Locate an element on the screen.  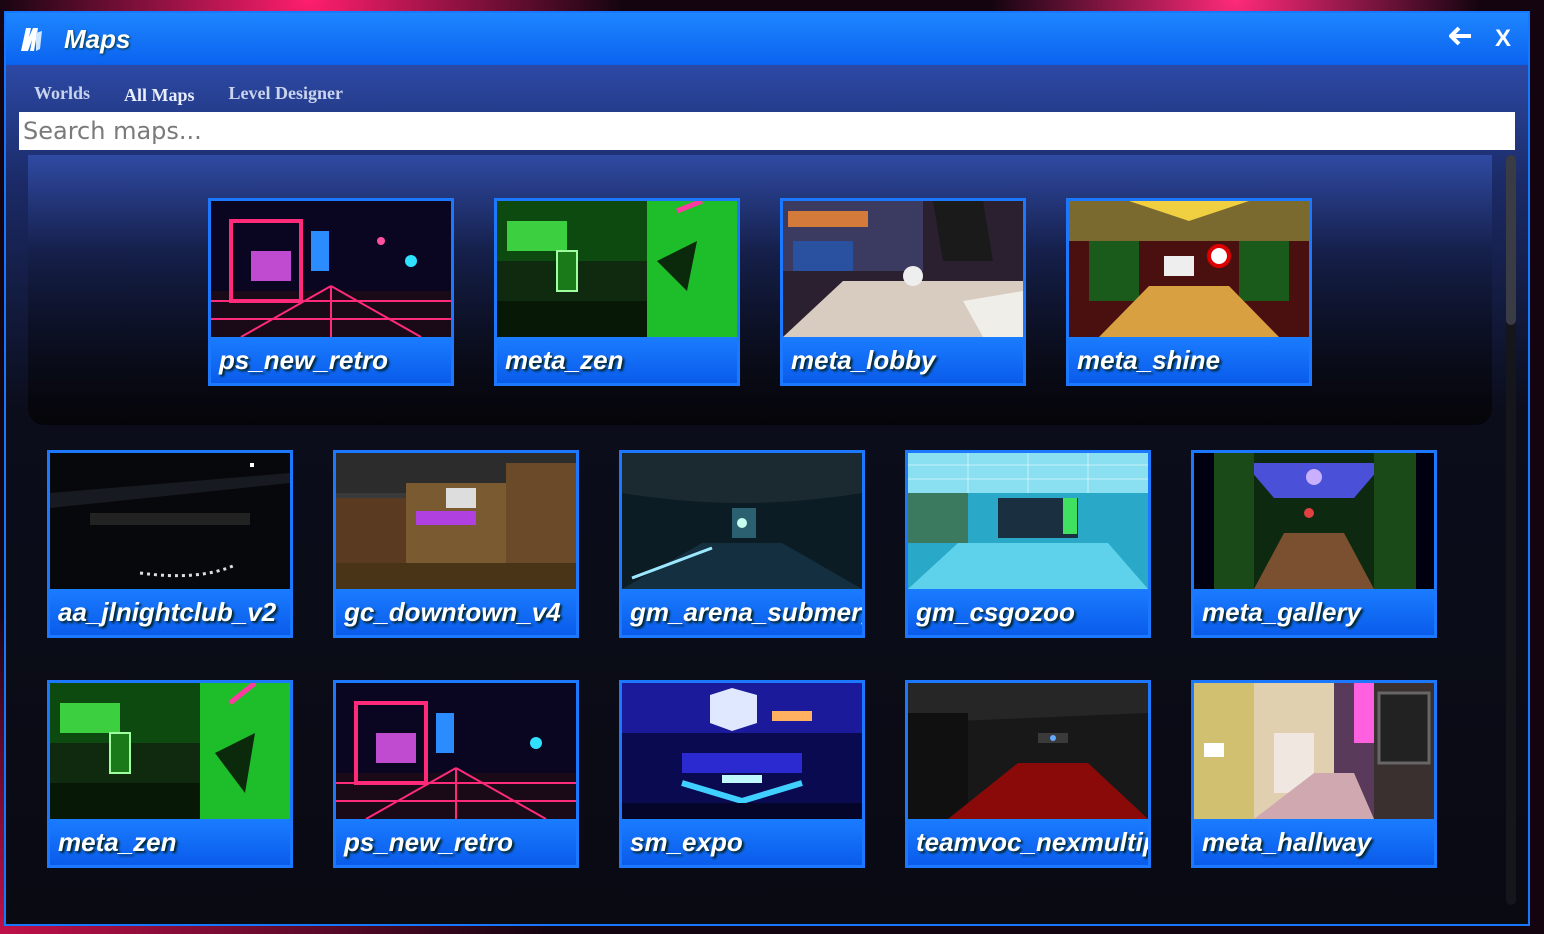
close-button: X is located at coordinates (1503, 39).